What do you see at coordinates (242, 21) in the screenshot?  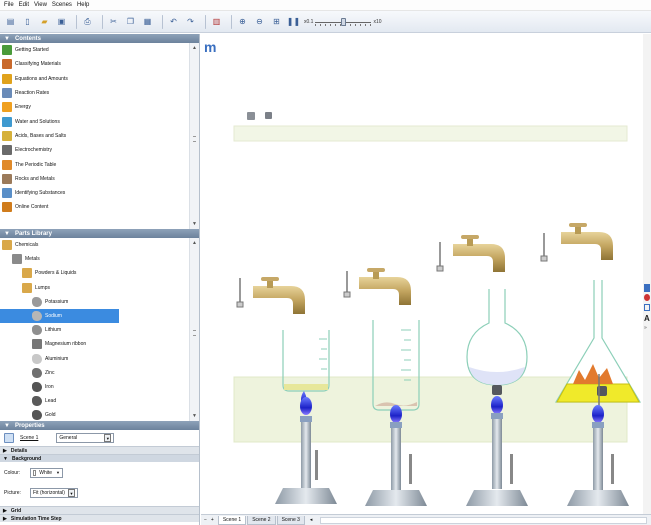 I see `zoom-in-icon: ⊕` at bounding box center [242, 21].